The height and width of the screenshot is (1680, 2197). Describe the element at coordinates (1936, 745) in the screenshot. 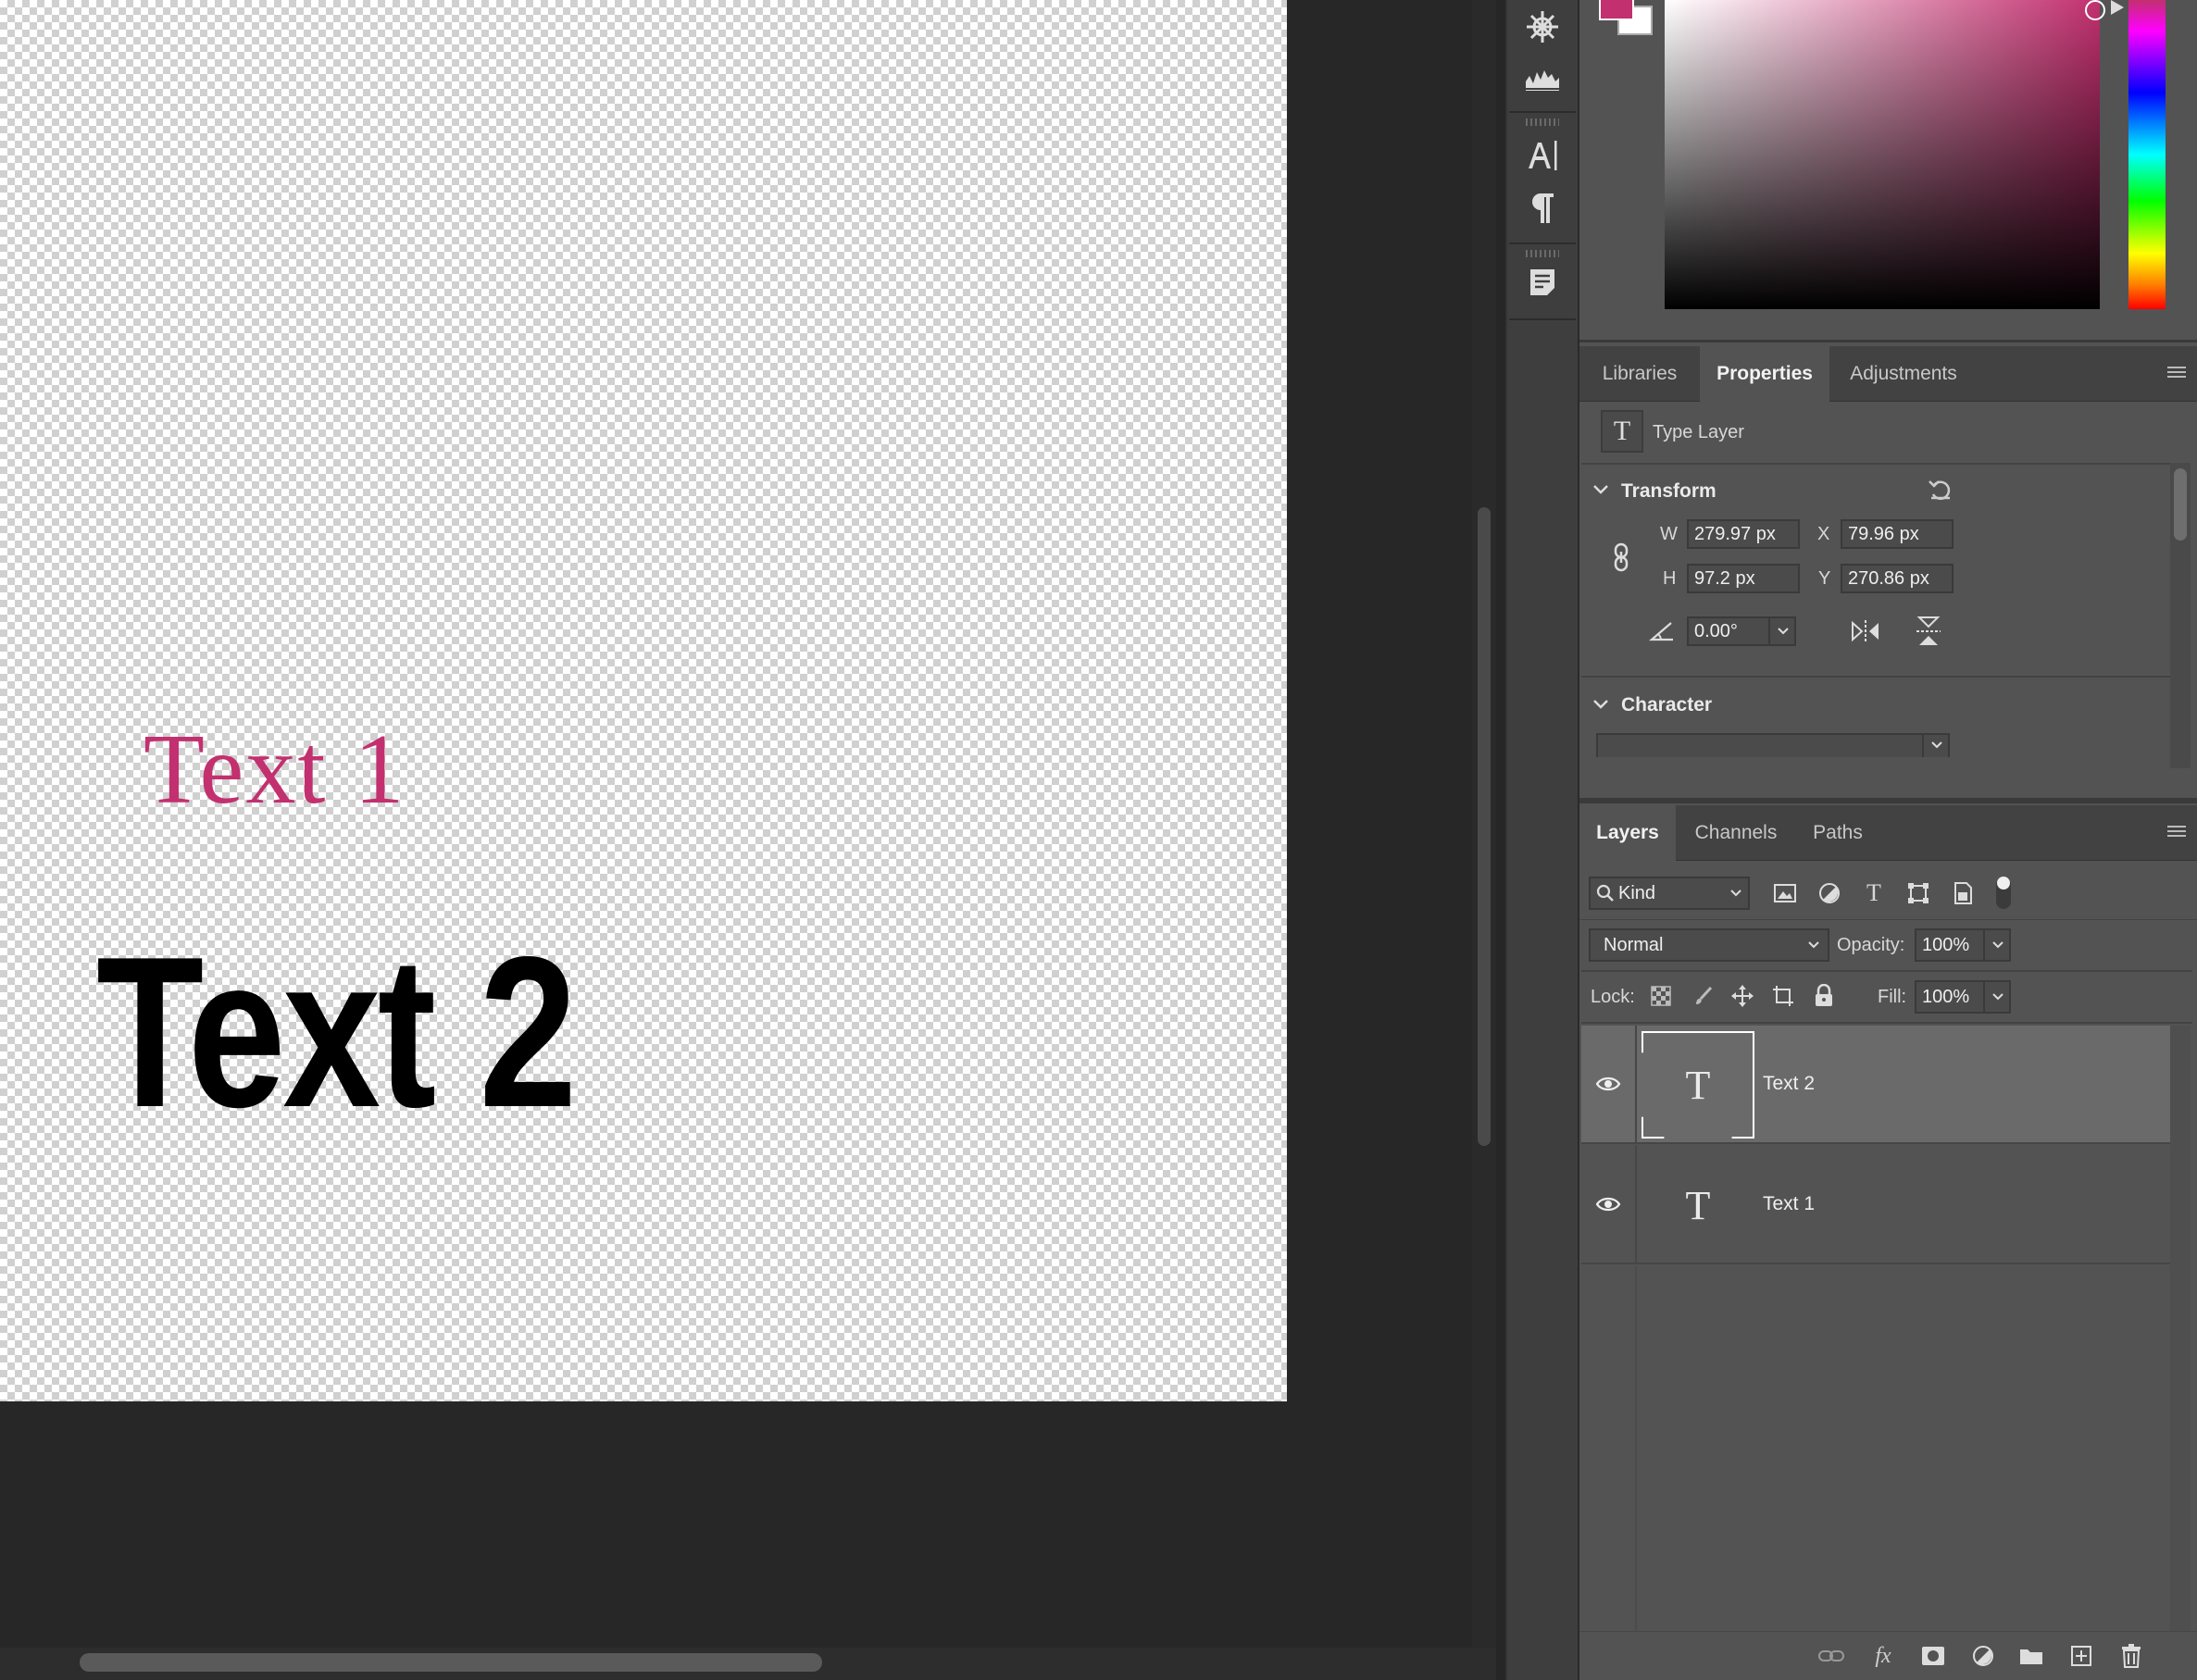

I see `font-family-chevron-icon` at that location.